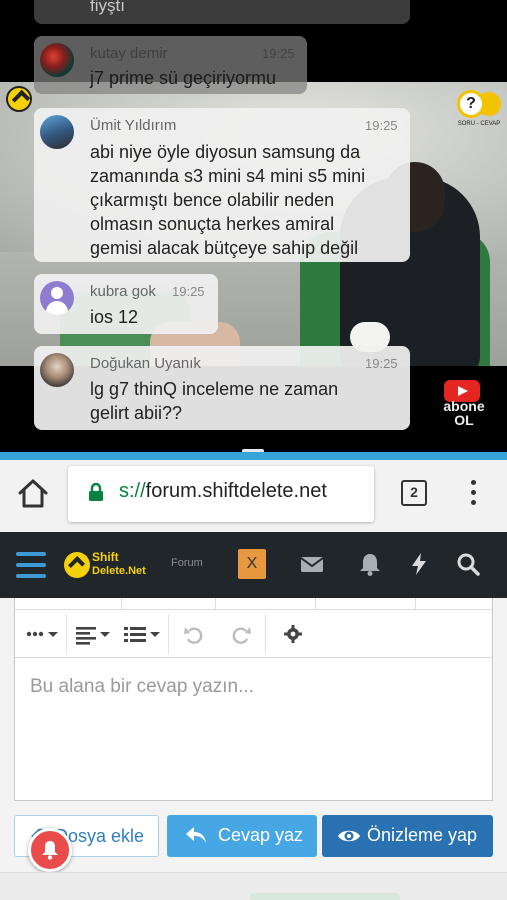  I want to click on tab-switcher-button: 2, so click(414, 493).